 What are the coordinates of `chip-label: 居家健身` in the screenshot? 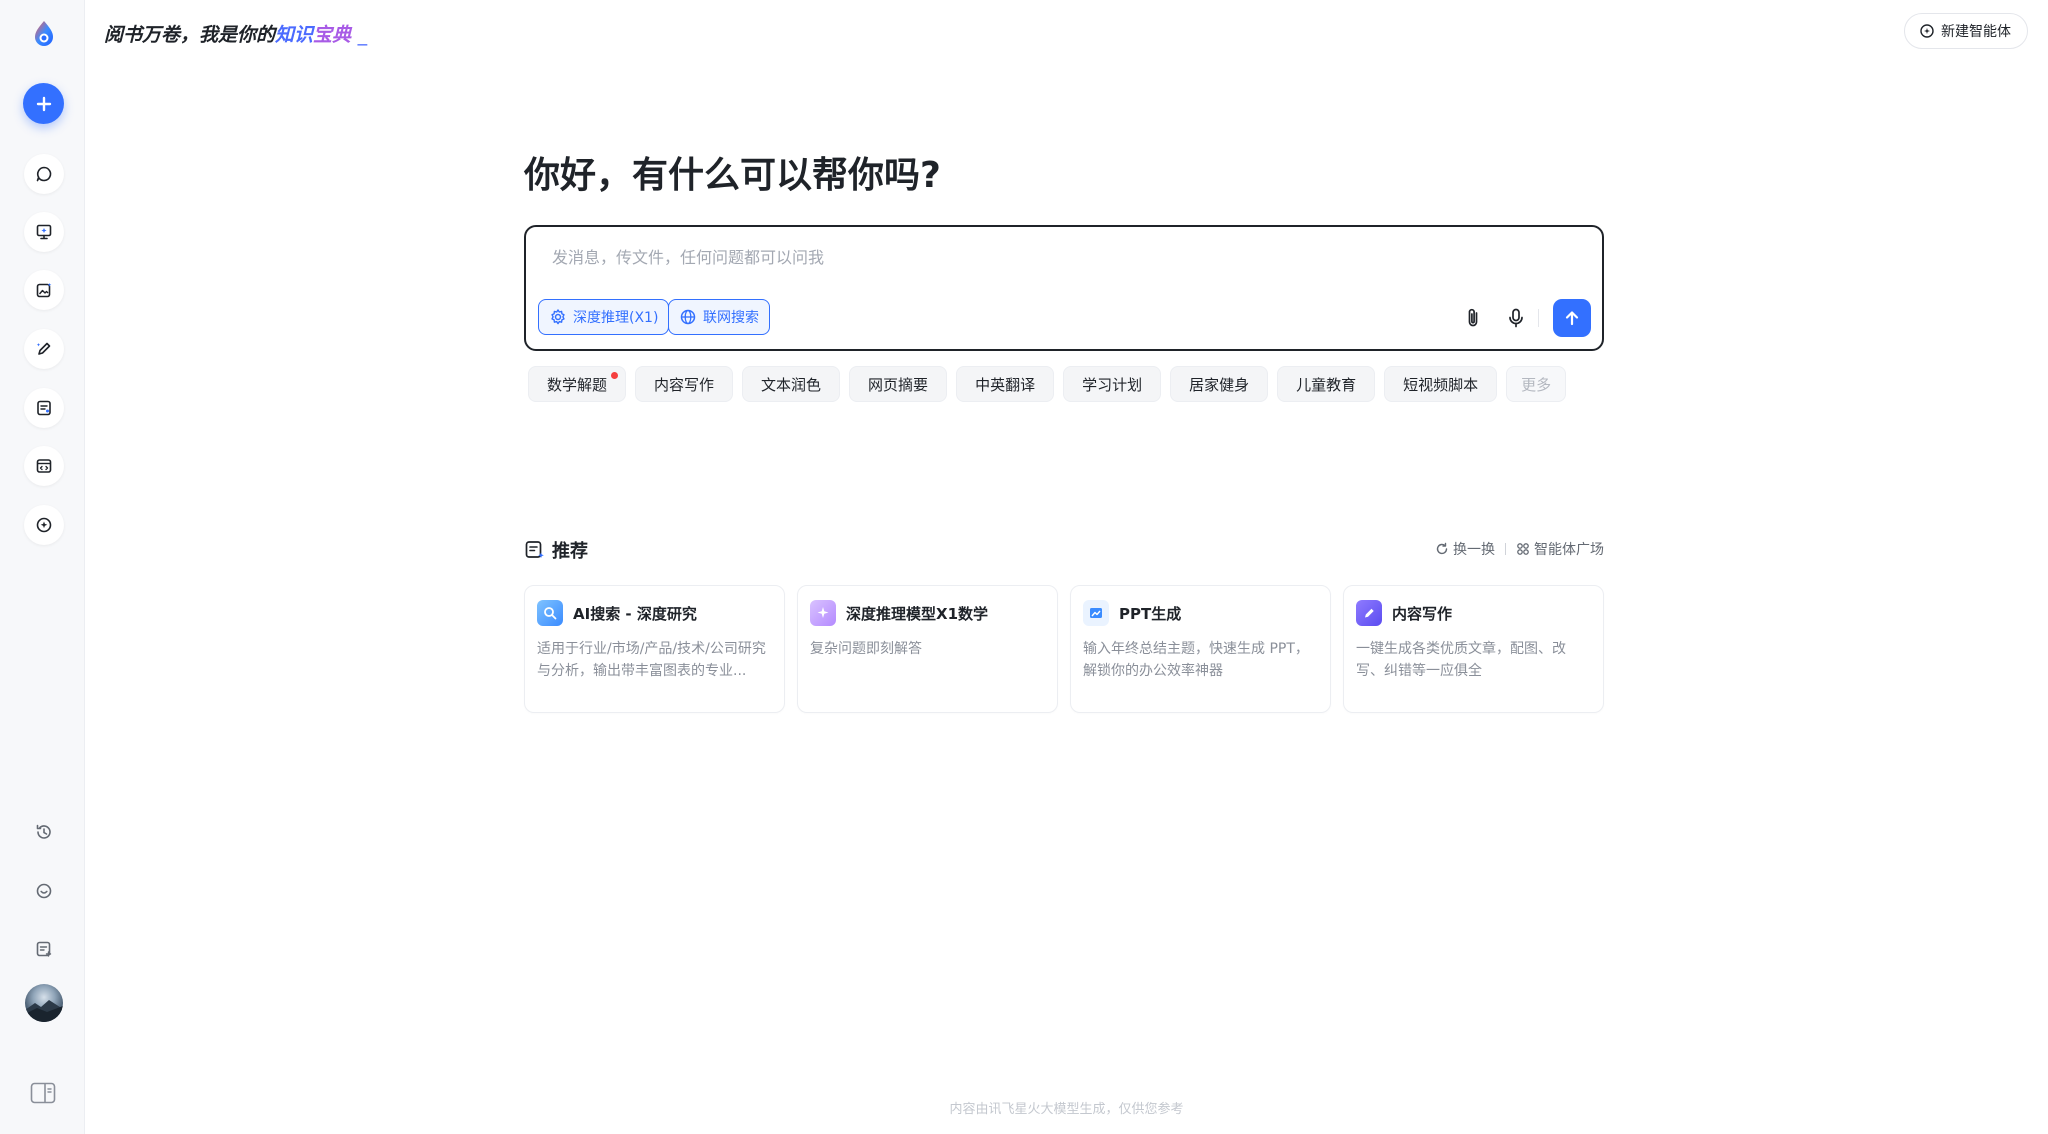 It's located at (1219, 384).